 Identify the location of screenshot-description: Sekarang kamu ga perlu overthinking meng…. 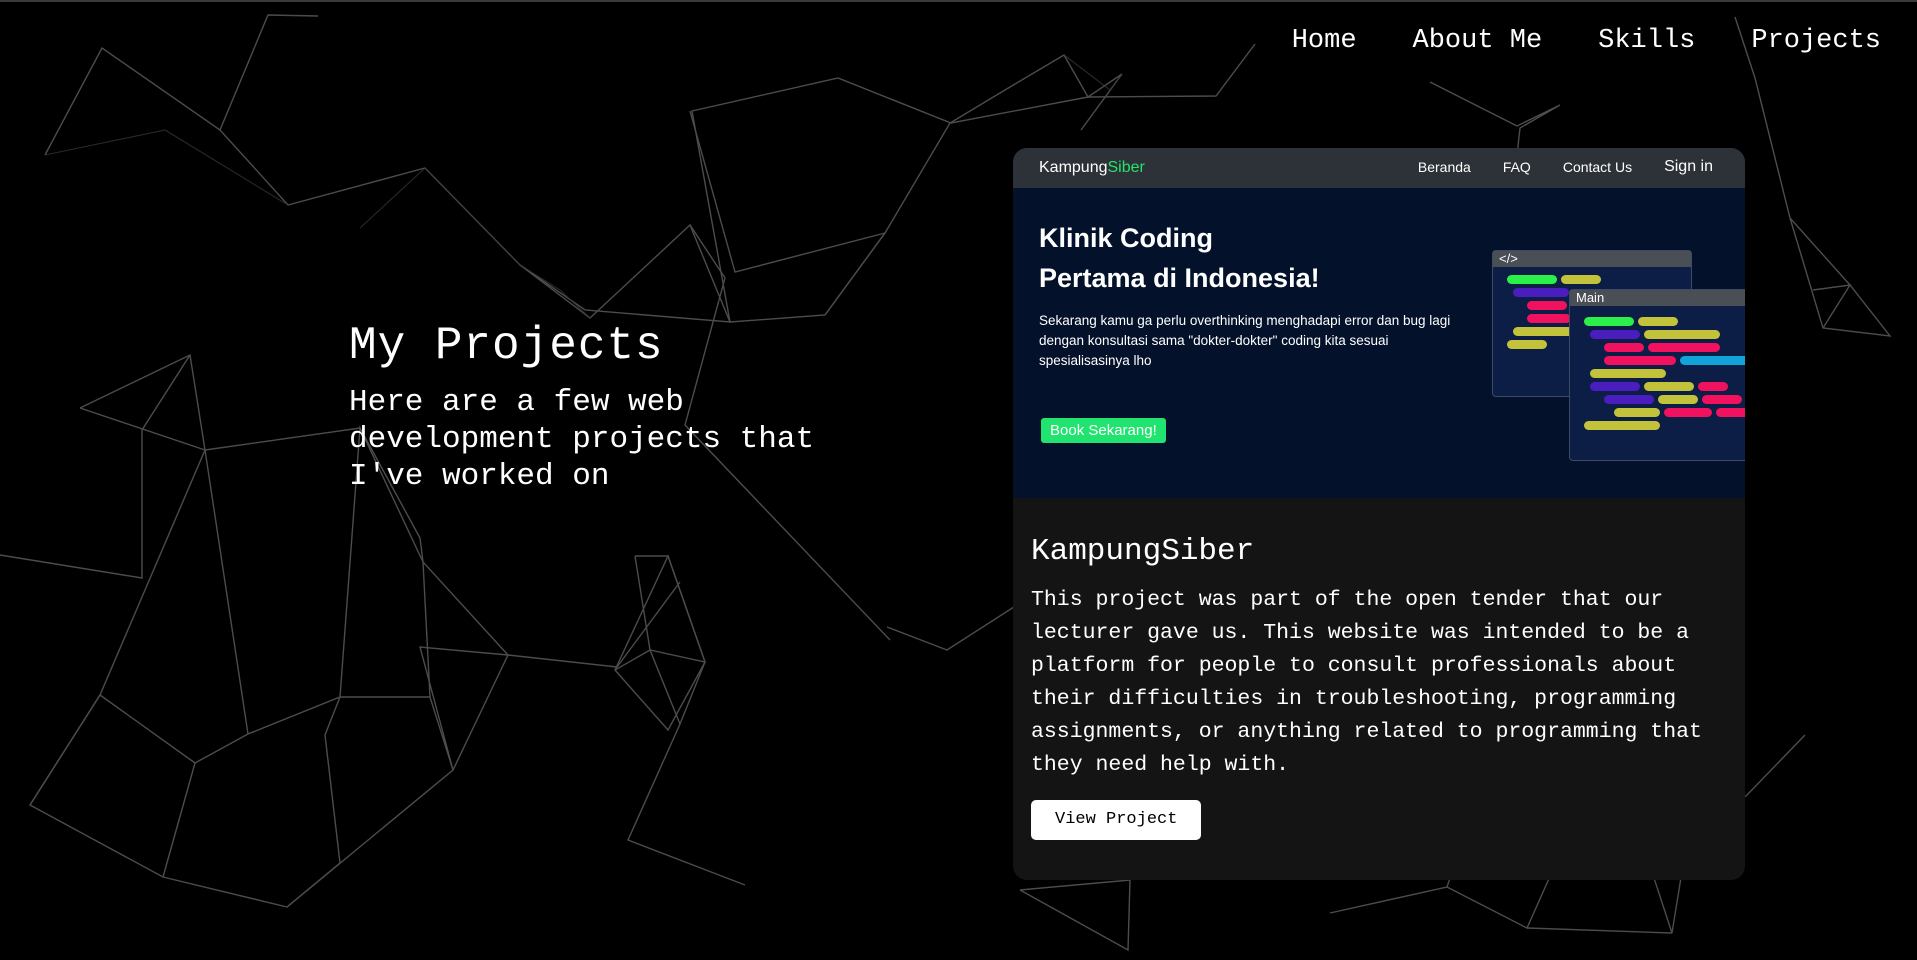
(1245, 340).